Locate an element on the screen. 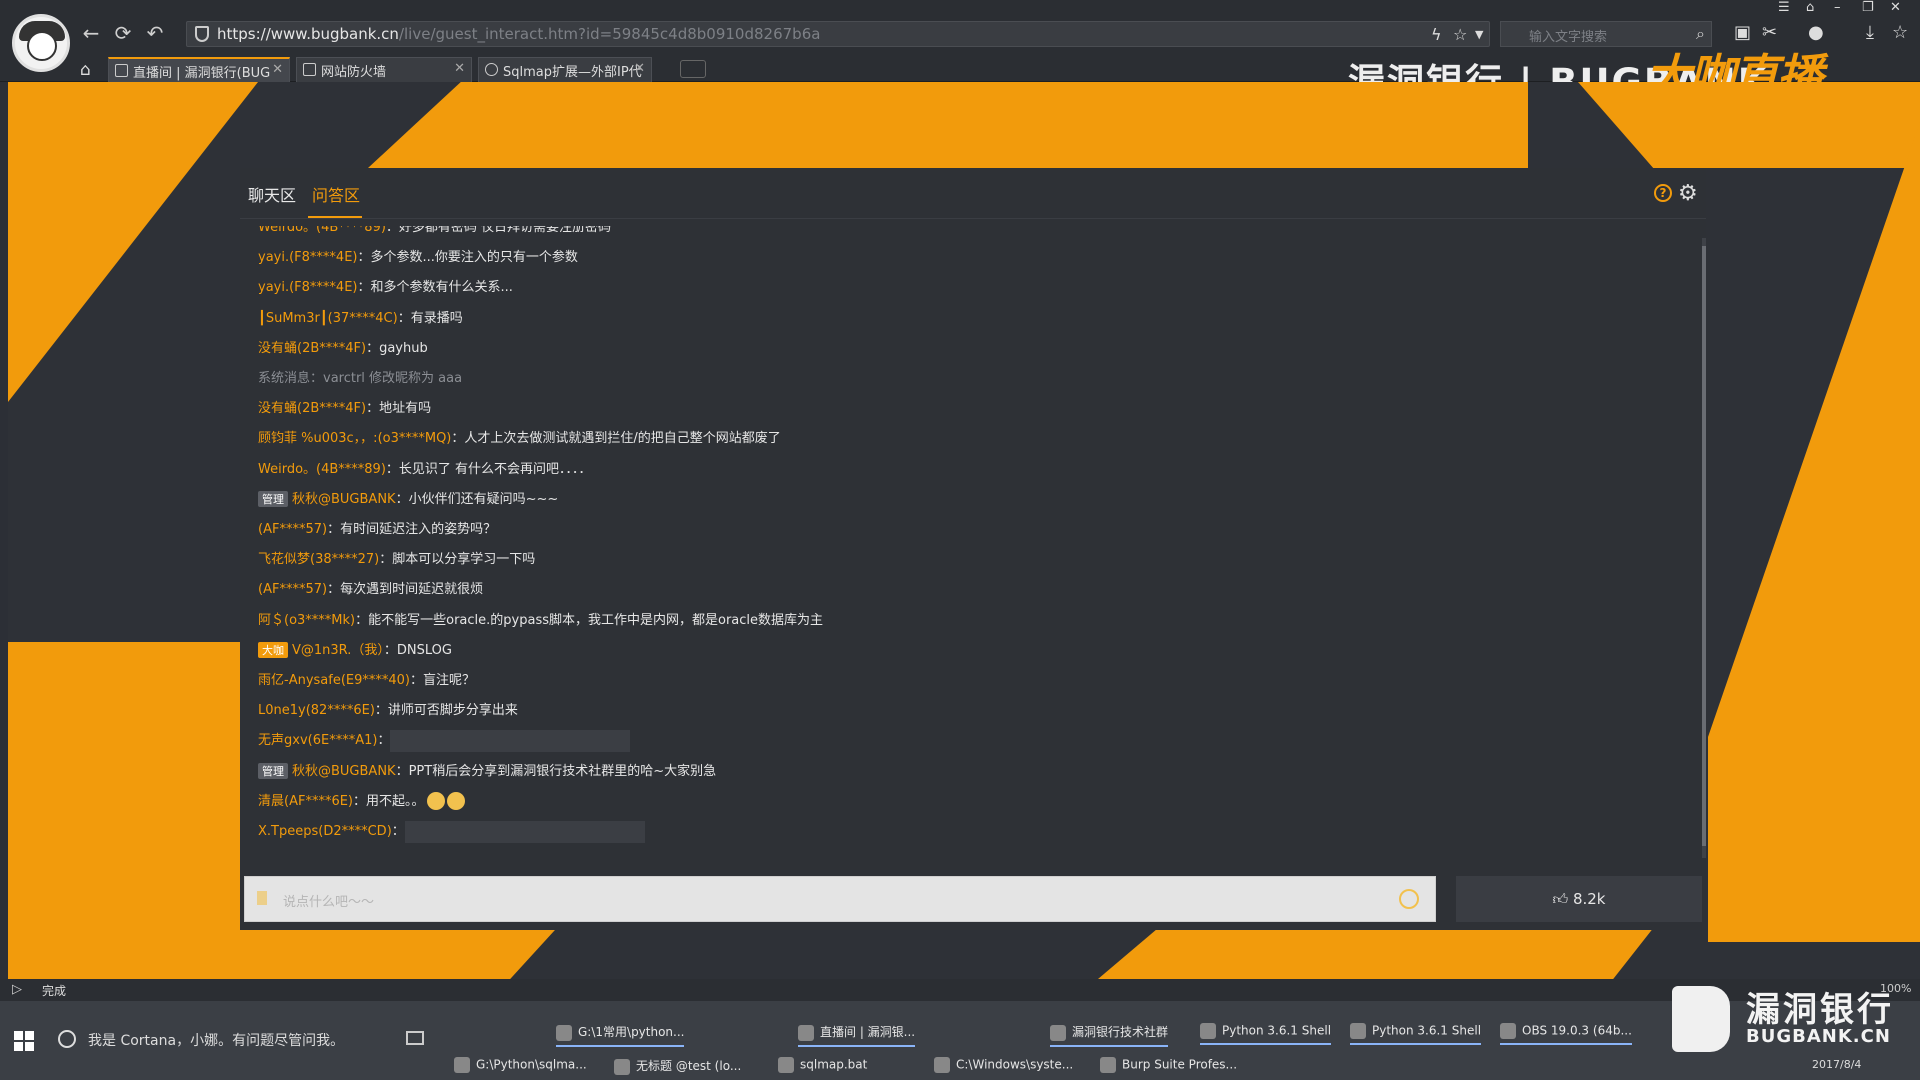  gear-icon: ⚙ is located at coordinates (1688, 193).